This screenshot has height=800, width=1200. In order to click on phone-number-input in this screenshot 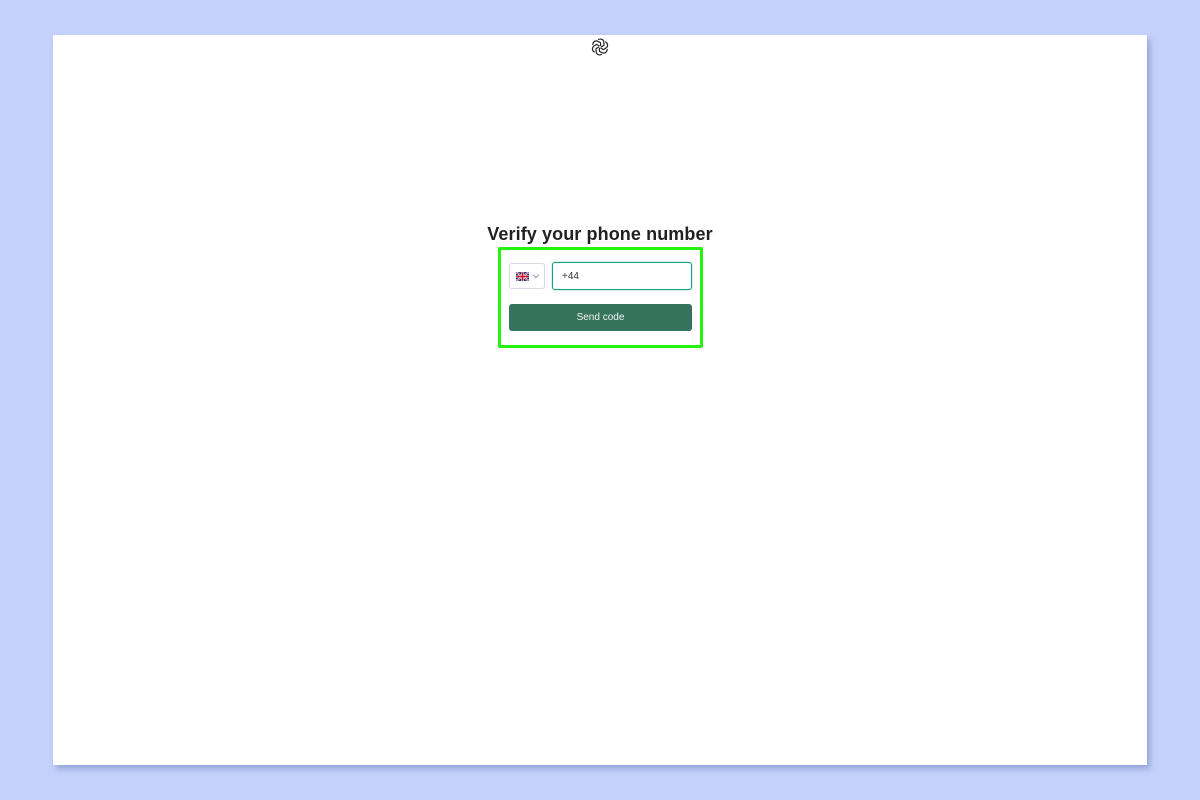, I will do `click(622, 276)`.